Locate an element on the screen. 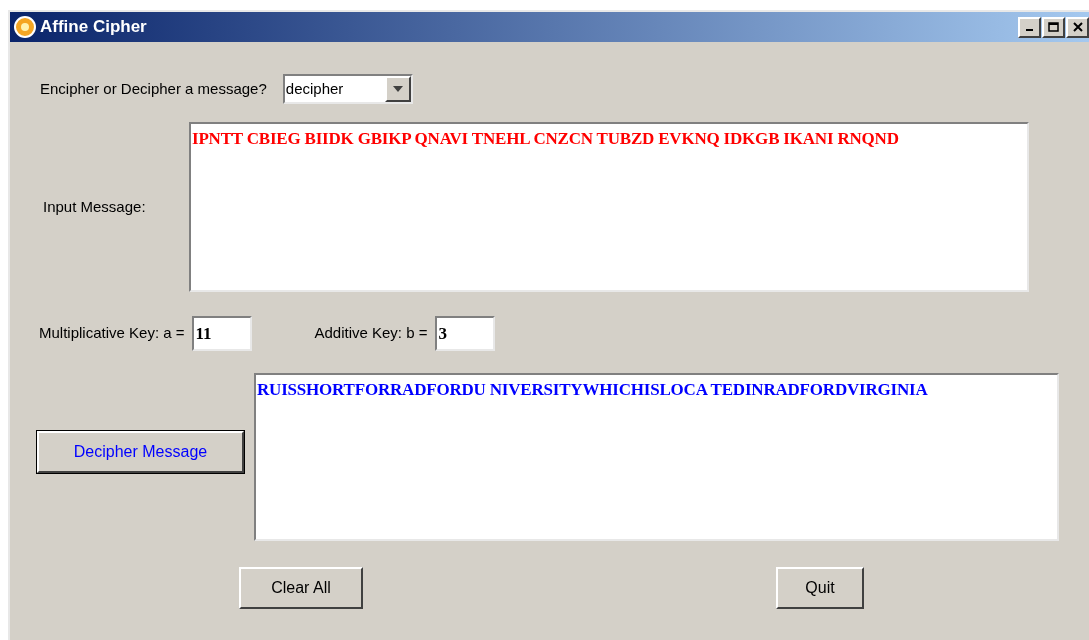 This screenshot has width=1089, height=640. key-field: 3 is located at coordinates (465, 333).